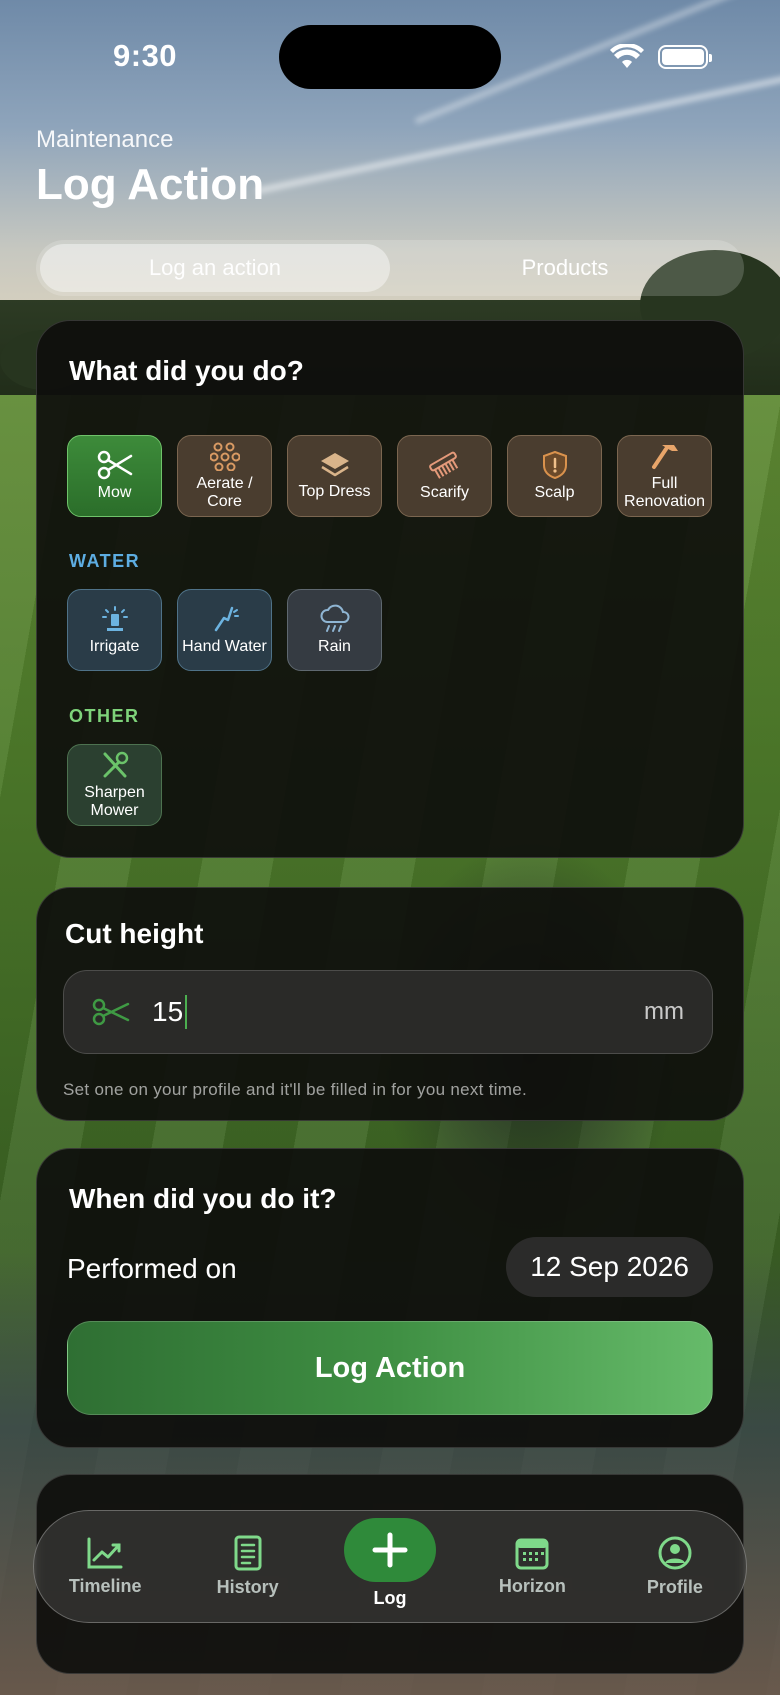 This screenshot has height=1695, width=780. I want to click on tile-label: Rain, so click(334, 646).